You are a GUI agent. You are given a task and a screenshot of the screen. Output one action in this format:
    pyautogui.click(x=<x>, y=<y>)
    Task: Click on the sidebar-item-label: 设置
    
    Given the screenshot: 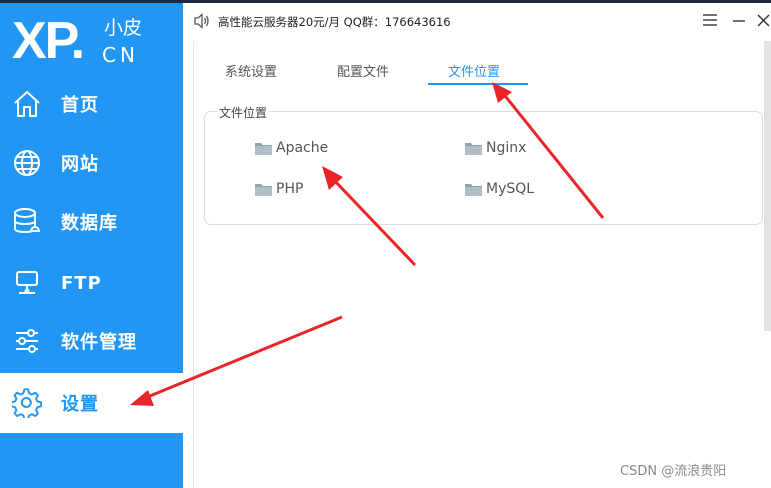 What is the action you would take?
    pyautogui.click(x=80, y=404)
    